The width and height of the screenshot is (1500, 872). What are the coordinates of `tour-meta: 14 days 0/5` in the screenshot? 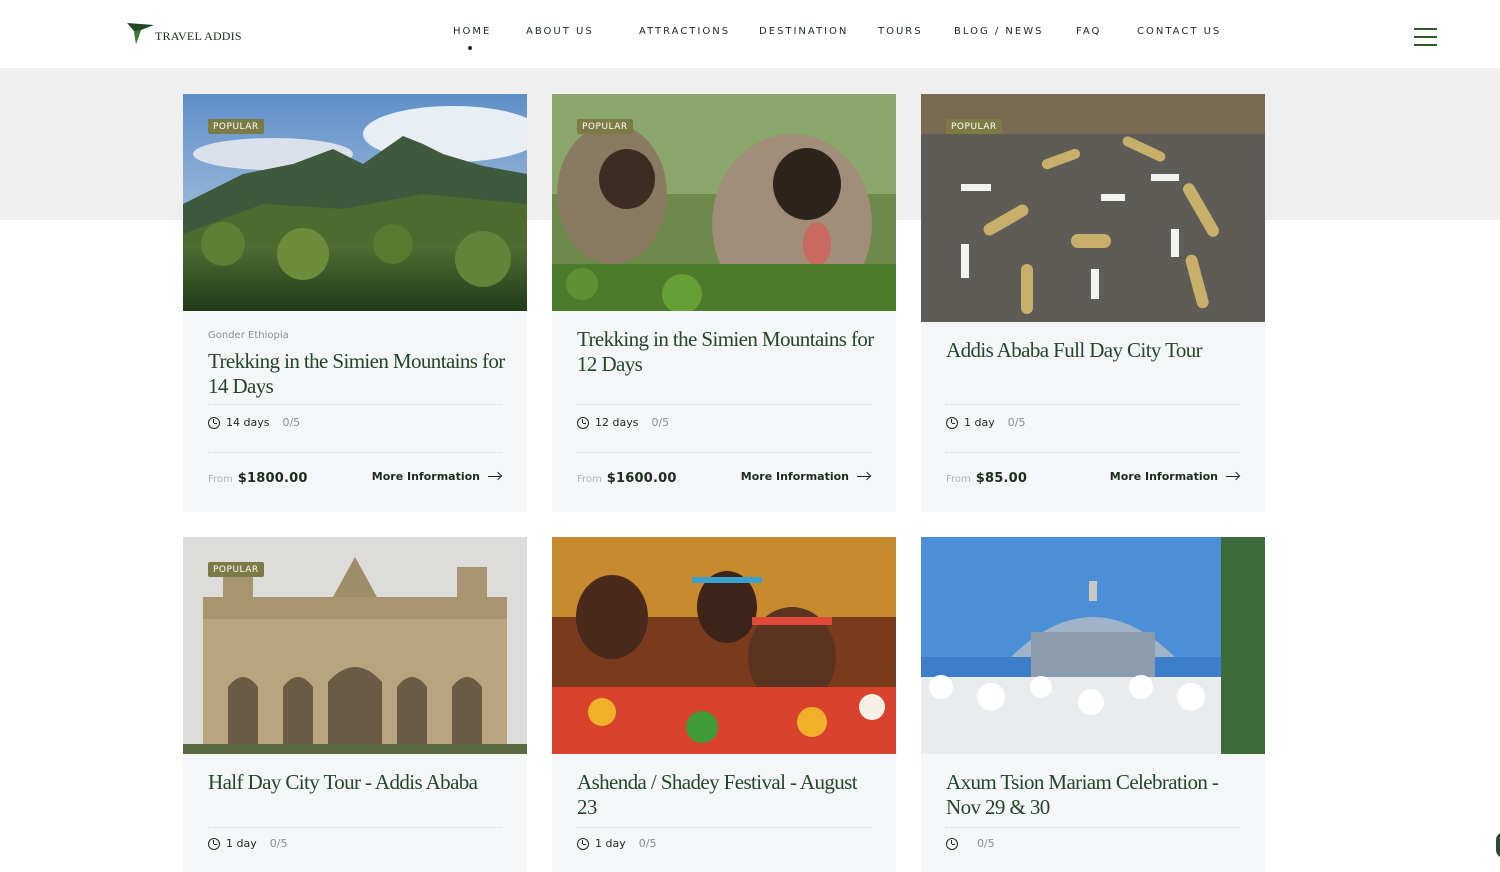 It's located at (254, 422).